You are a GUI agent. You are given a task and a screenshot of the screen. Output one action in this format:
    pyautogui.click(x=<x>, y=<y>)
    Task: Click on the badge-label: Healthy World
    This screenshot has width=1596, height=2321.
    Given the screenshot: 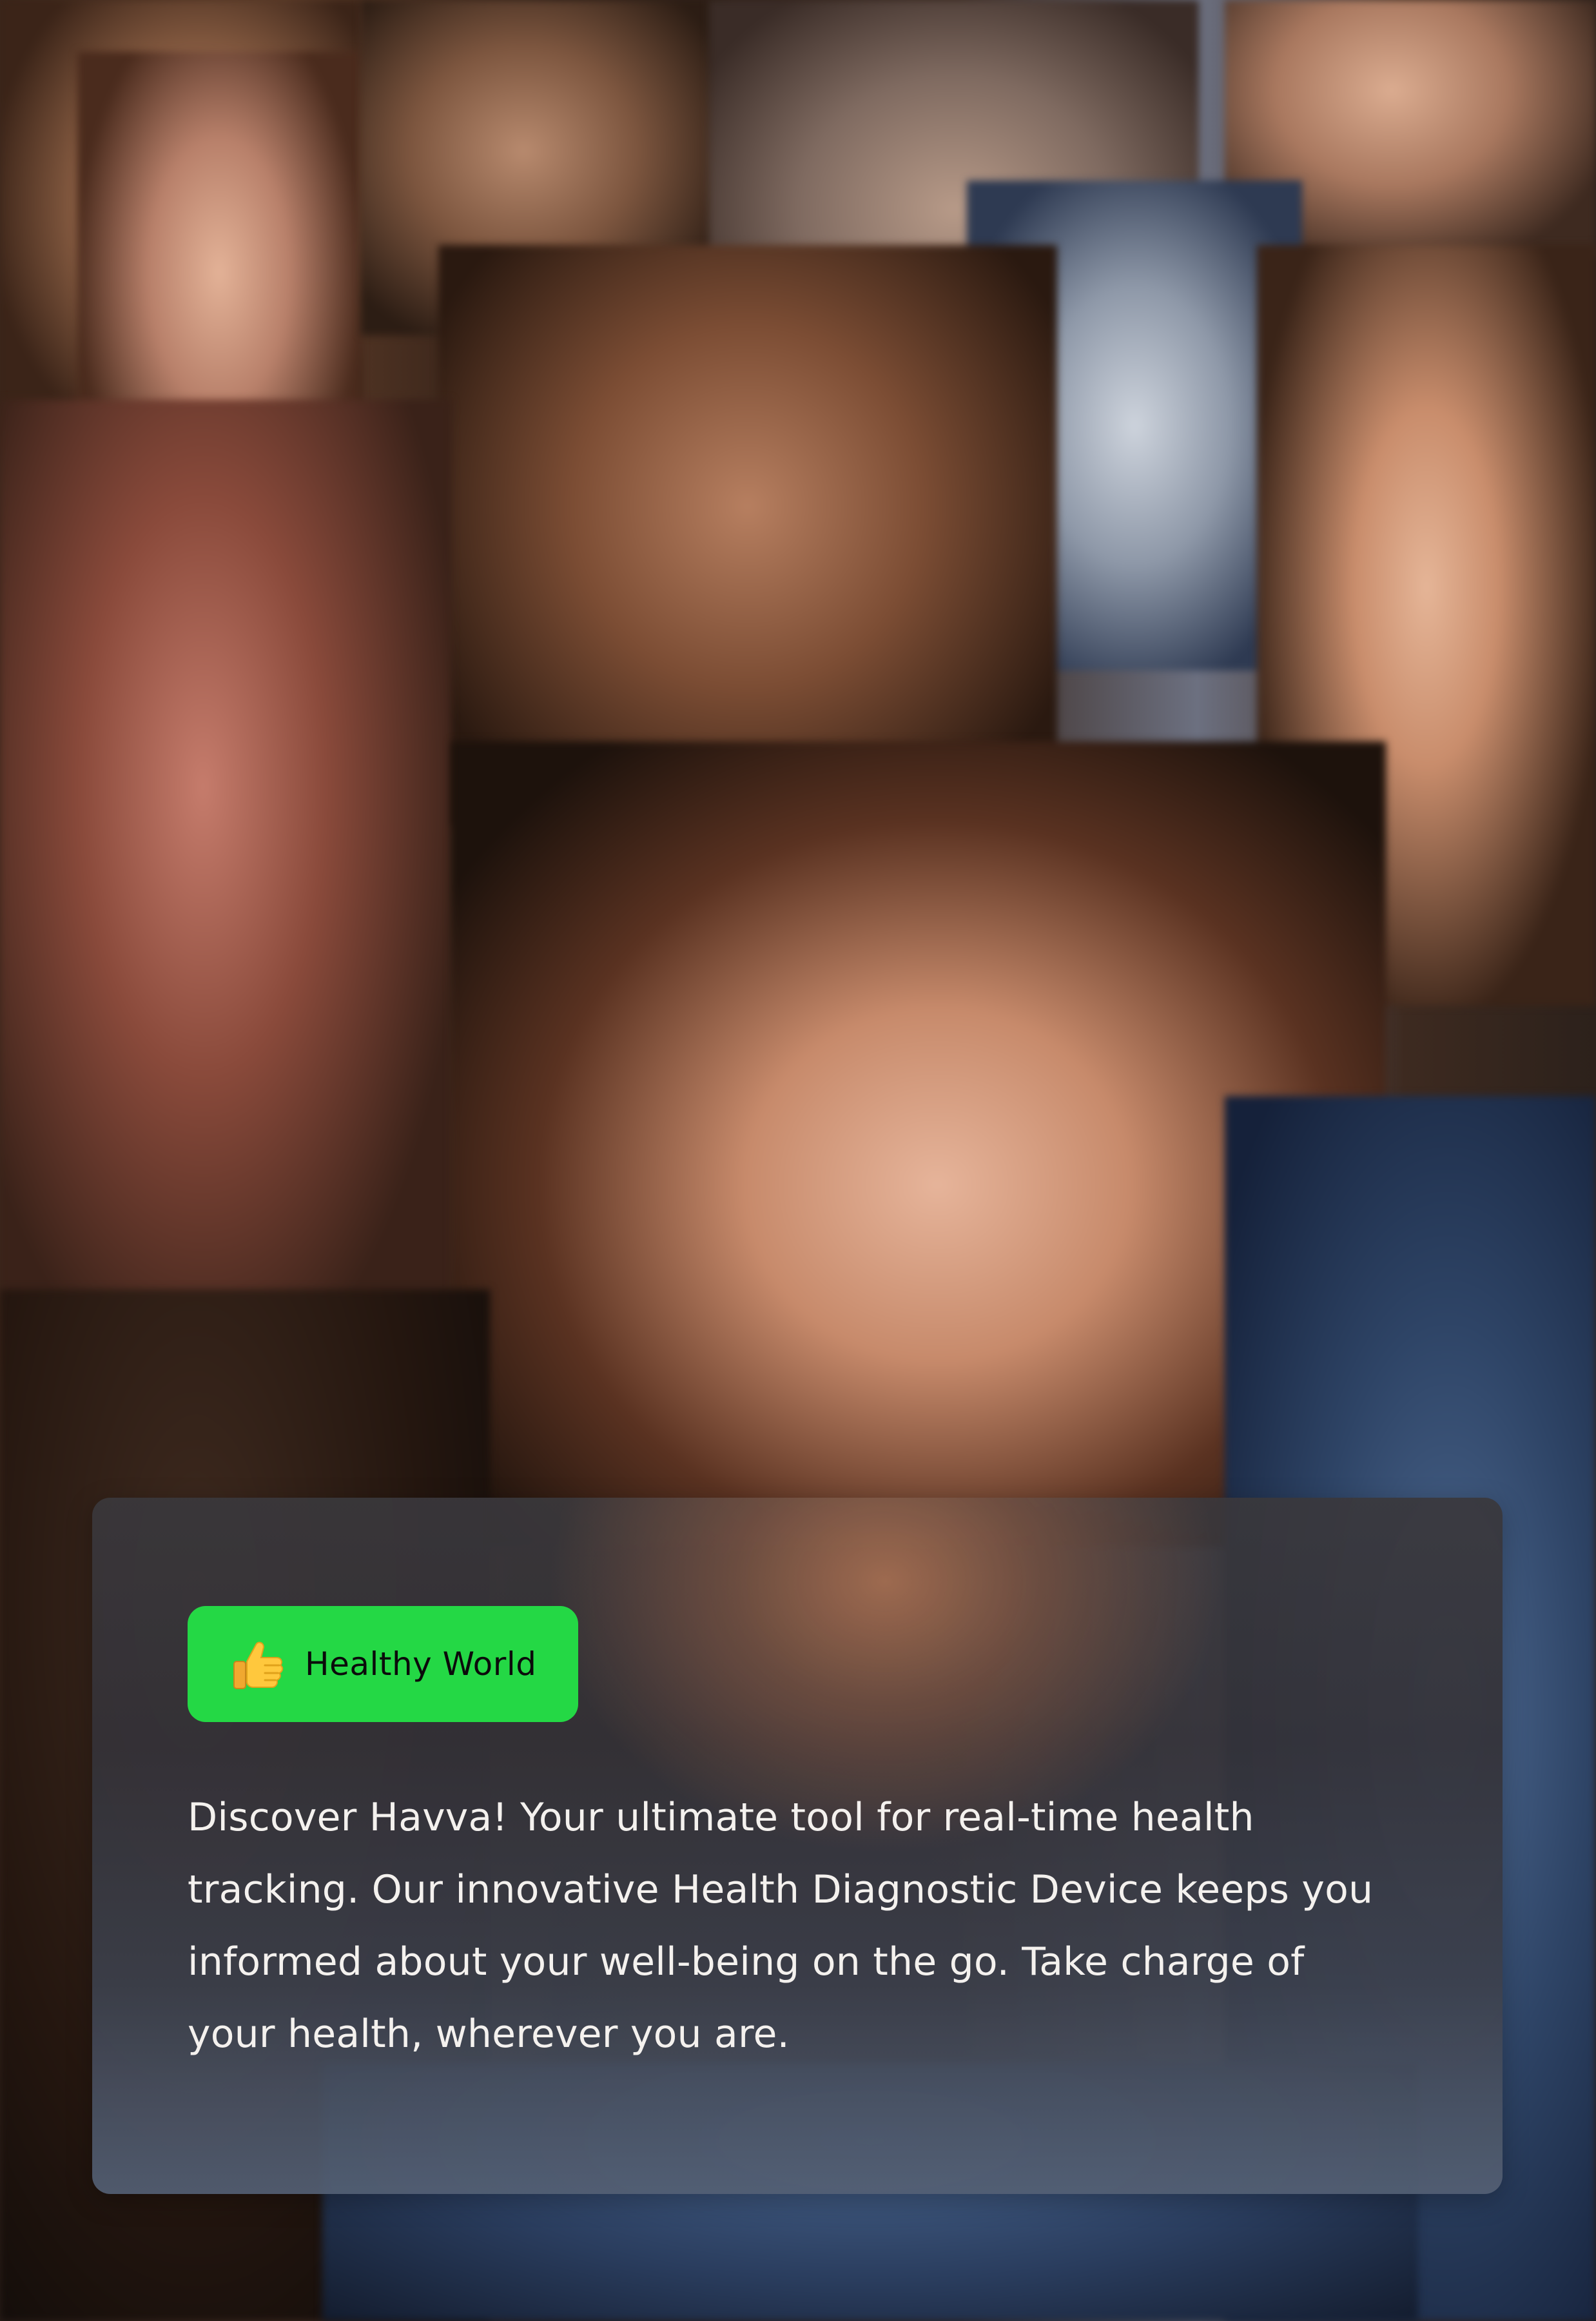 What is the action you would take?
    pyautogui.click(x=421, y=1664)
    